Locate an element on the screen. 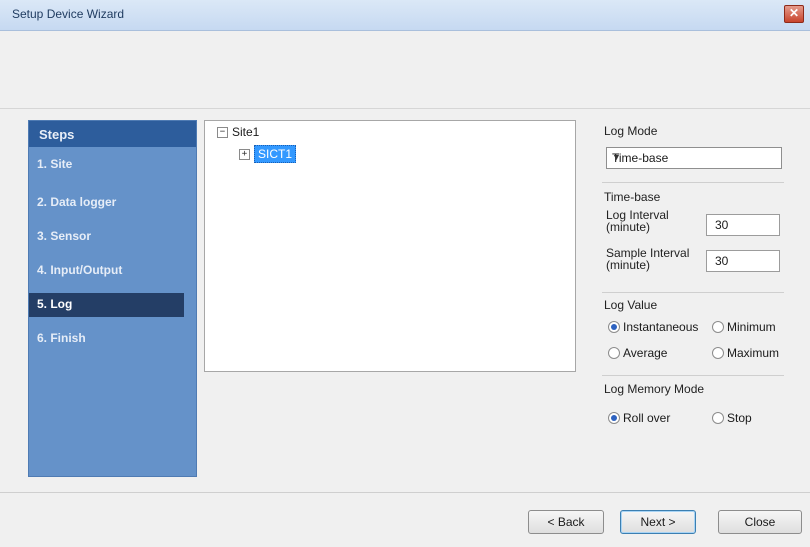 The image size is (810, 547). step-label: 6. Finish is located at coordinates (61, 338).